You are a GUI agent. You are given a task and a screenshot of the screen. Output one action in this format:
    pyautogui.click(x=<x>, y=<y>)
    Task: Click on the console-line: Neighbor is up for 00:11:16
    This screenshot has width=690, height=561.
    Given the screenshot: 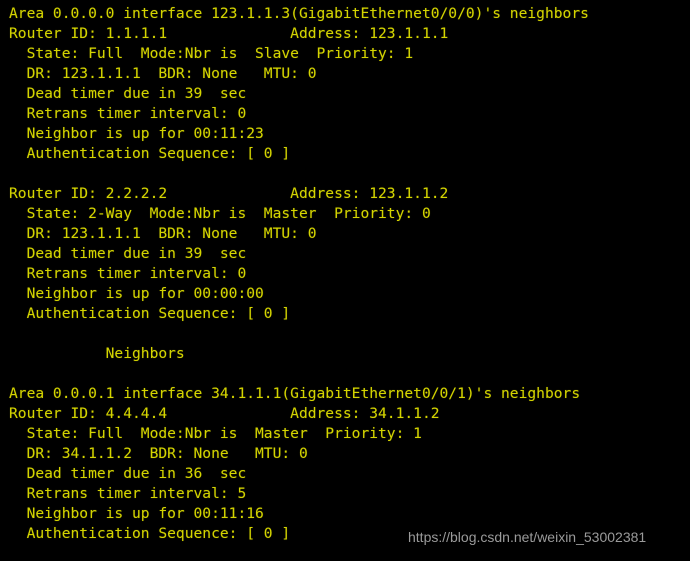 What is the action you would take?
    pyautogui.click(x=136, y=513)
    